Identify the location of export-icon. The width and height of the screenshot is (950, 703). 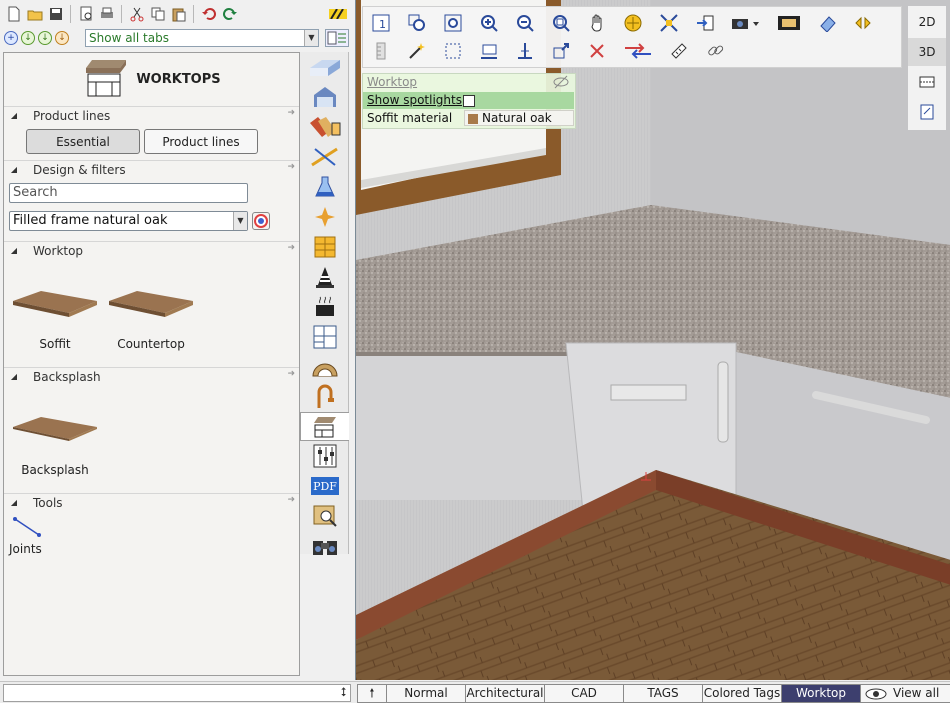
(705, 23).